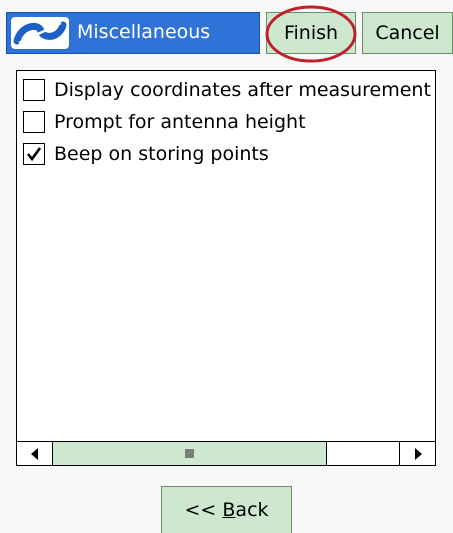  I want to click on grip-icon, so click(189, 453).